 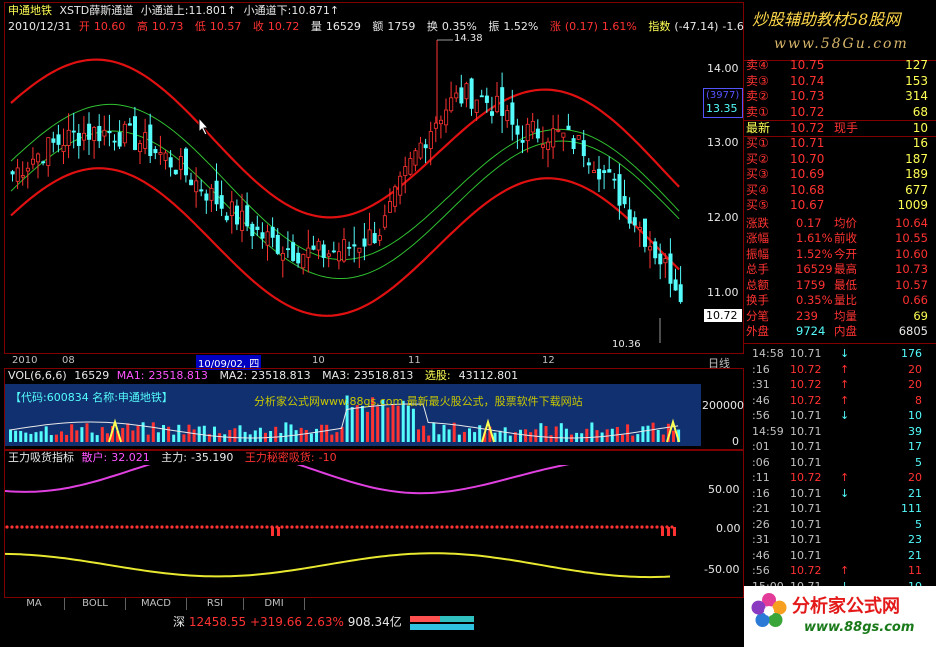 I want to click on stat-value: 239, so click(x=807, y=315).